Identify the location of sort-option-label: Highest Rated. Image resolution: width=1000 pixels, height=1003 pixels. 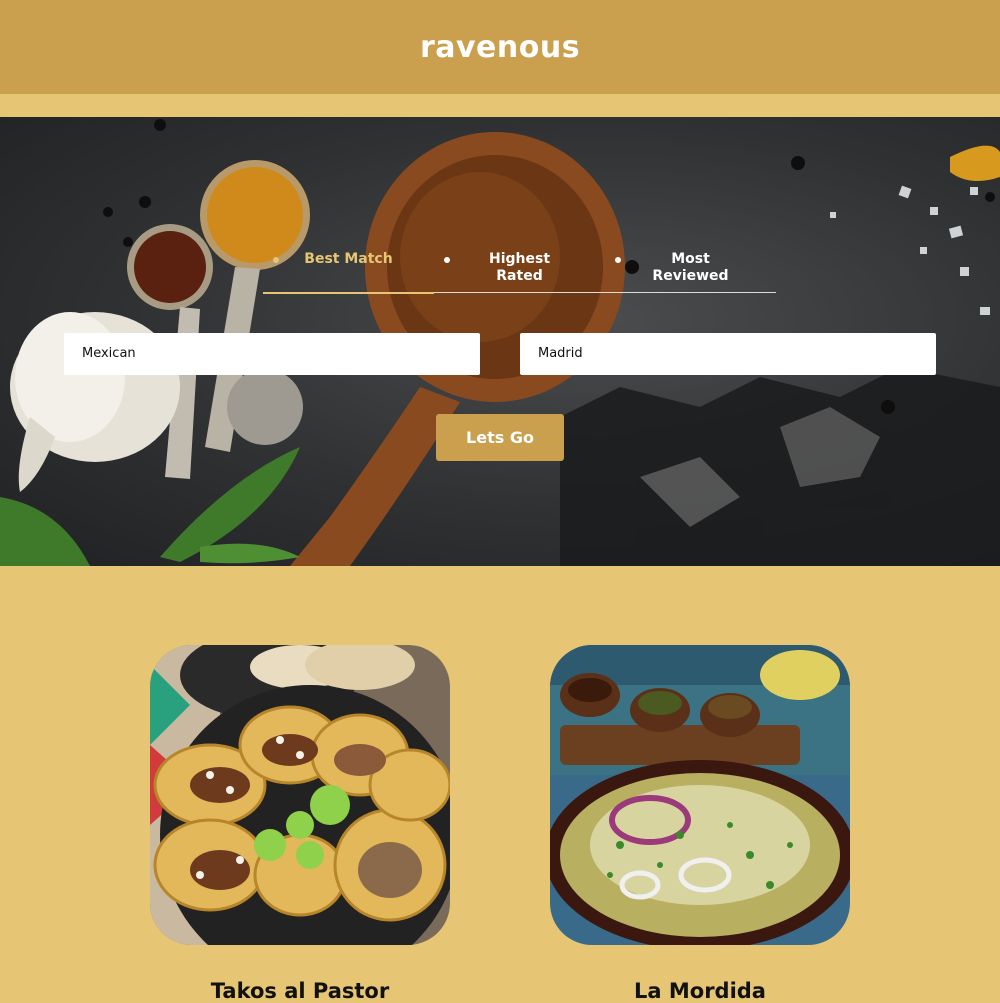
(519, 267).